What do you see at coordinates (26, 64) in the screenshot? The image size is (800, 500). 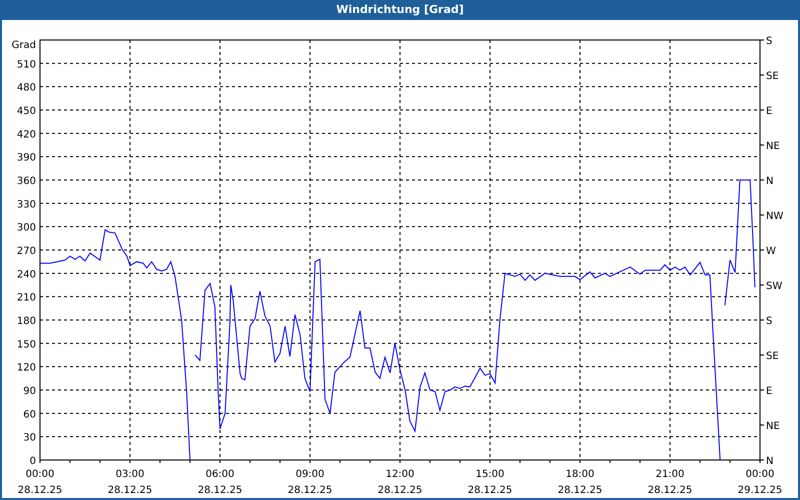 I see `y-tick-label: 510` at bounding box center [26, 64].